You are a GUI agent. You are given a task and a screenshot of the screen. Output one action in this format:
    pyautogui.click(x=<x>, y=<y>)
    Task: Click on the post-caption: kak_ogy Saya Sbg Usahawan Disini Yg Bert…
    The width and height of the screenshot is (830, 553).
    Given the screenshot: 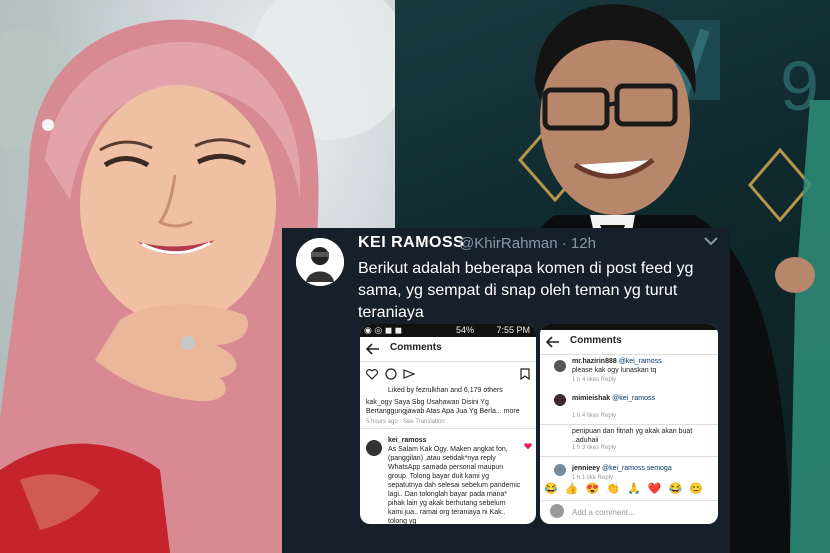 What is the action you would take?
    pyautogui.click(x=443, y=407)
    